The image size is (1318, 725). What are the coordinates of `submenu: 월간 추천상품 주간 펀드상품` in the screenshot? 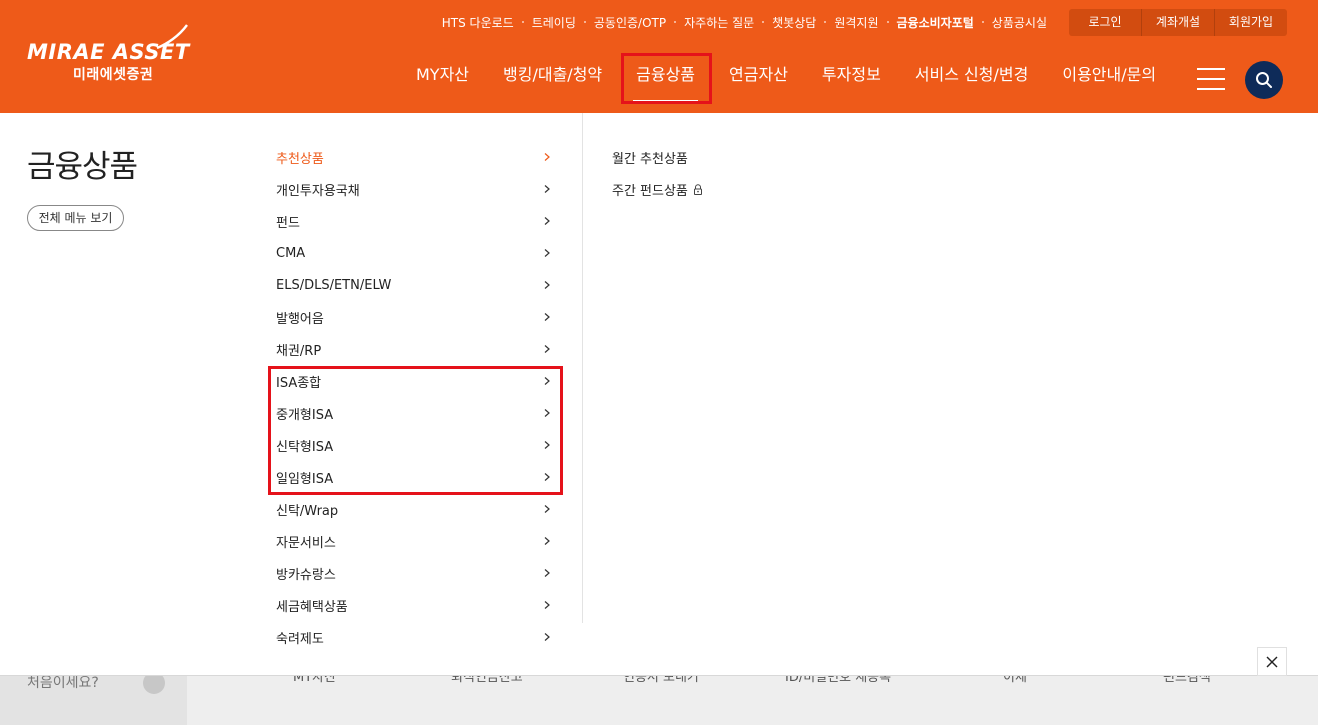 It's located at (657, 173).